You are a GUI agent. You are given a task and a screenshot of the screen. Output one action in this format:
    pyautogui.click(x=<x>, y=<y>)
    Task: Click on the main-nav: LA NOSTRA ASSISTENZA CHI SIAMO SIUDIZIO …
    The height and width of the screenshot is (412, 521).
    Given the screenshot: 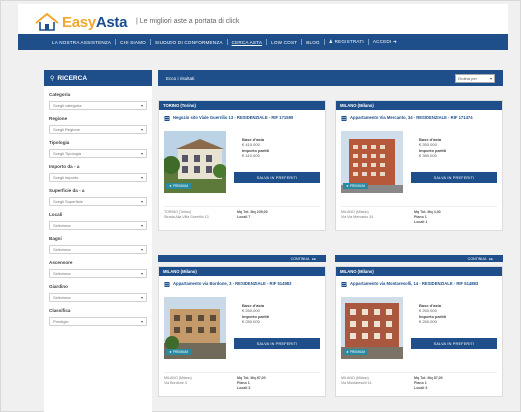 What is the action you would take?
    pyautogui.click(x=263, y=42)
    